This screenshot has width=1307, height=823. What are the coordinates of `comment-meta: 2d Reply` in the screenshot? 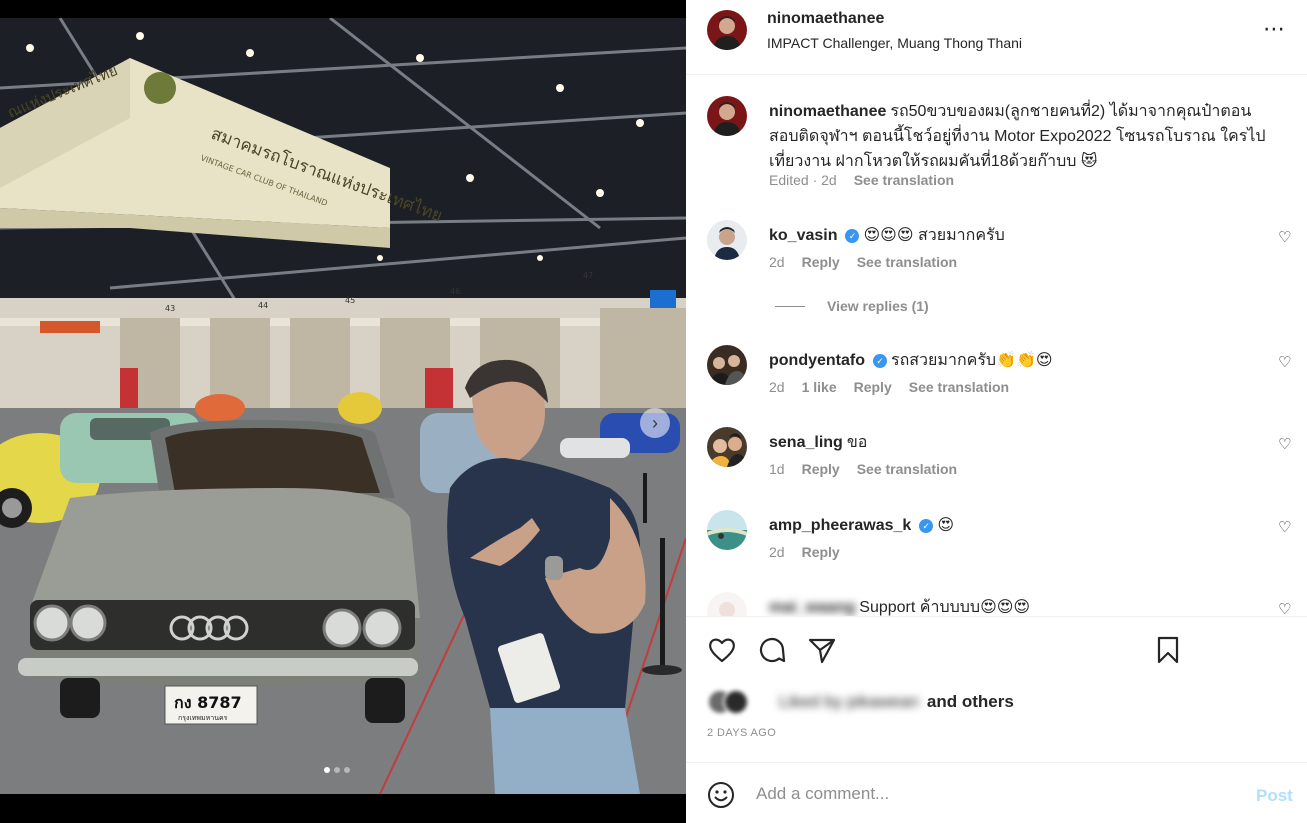 It's located at (804, 552).